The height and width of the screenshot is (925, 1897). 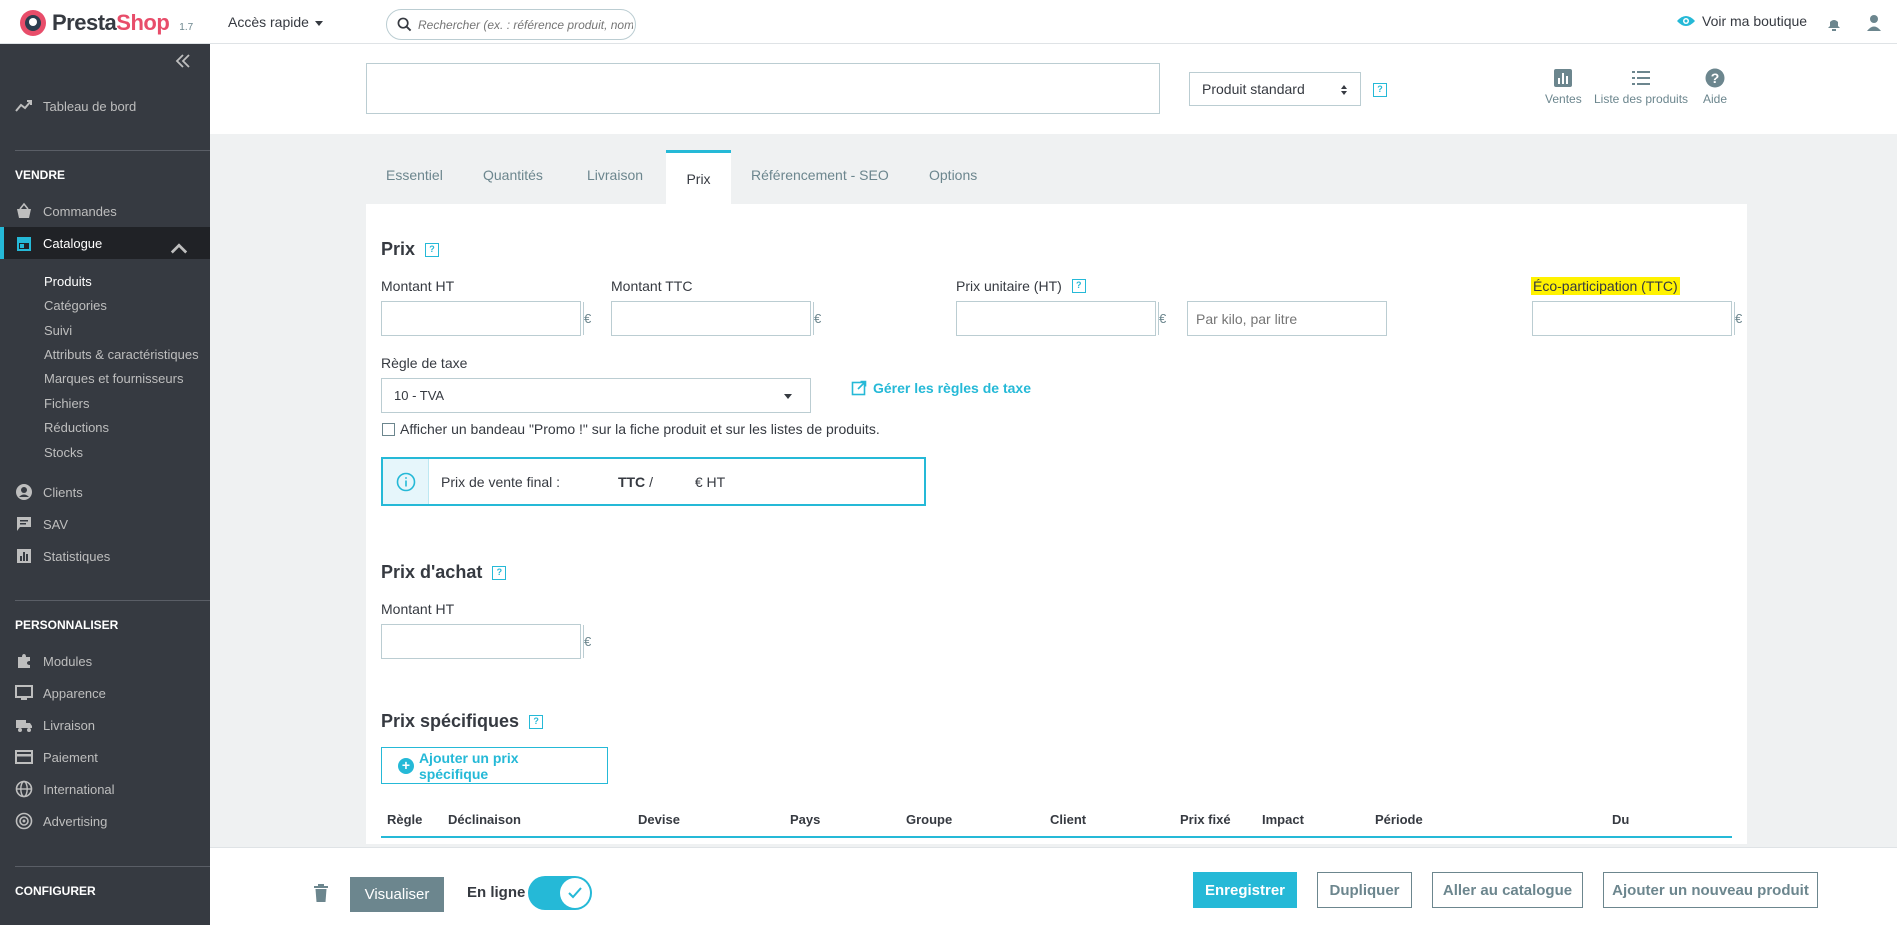 What do you see at coordinates (659, 819) in the screenshot?
I see `col-header-currency: Devise` at bounding box center [659, 819].